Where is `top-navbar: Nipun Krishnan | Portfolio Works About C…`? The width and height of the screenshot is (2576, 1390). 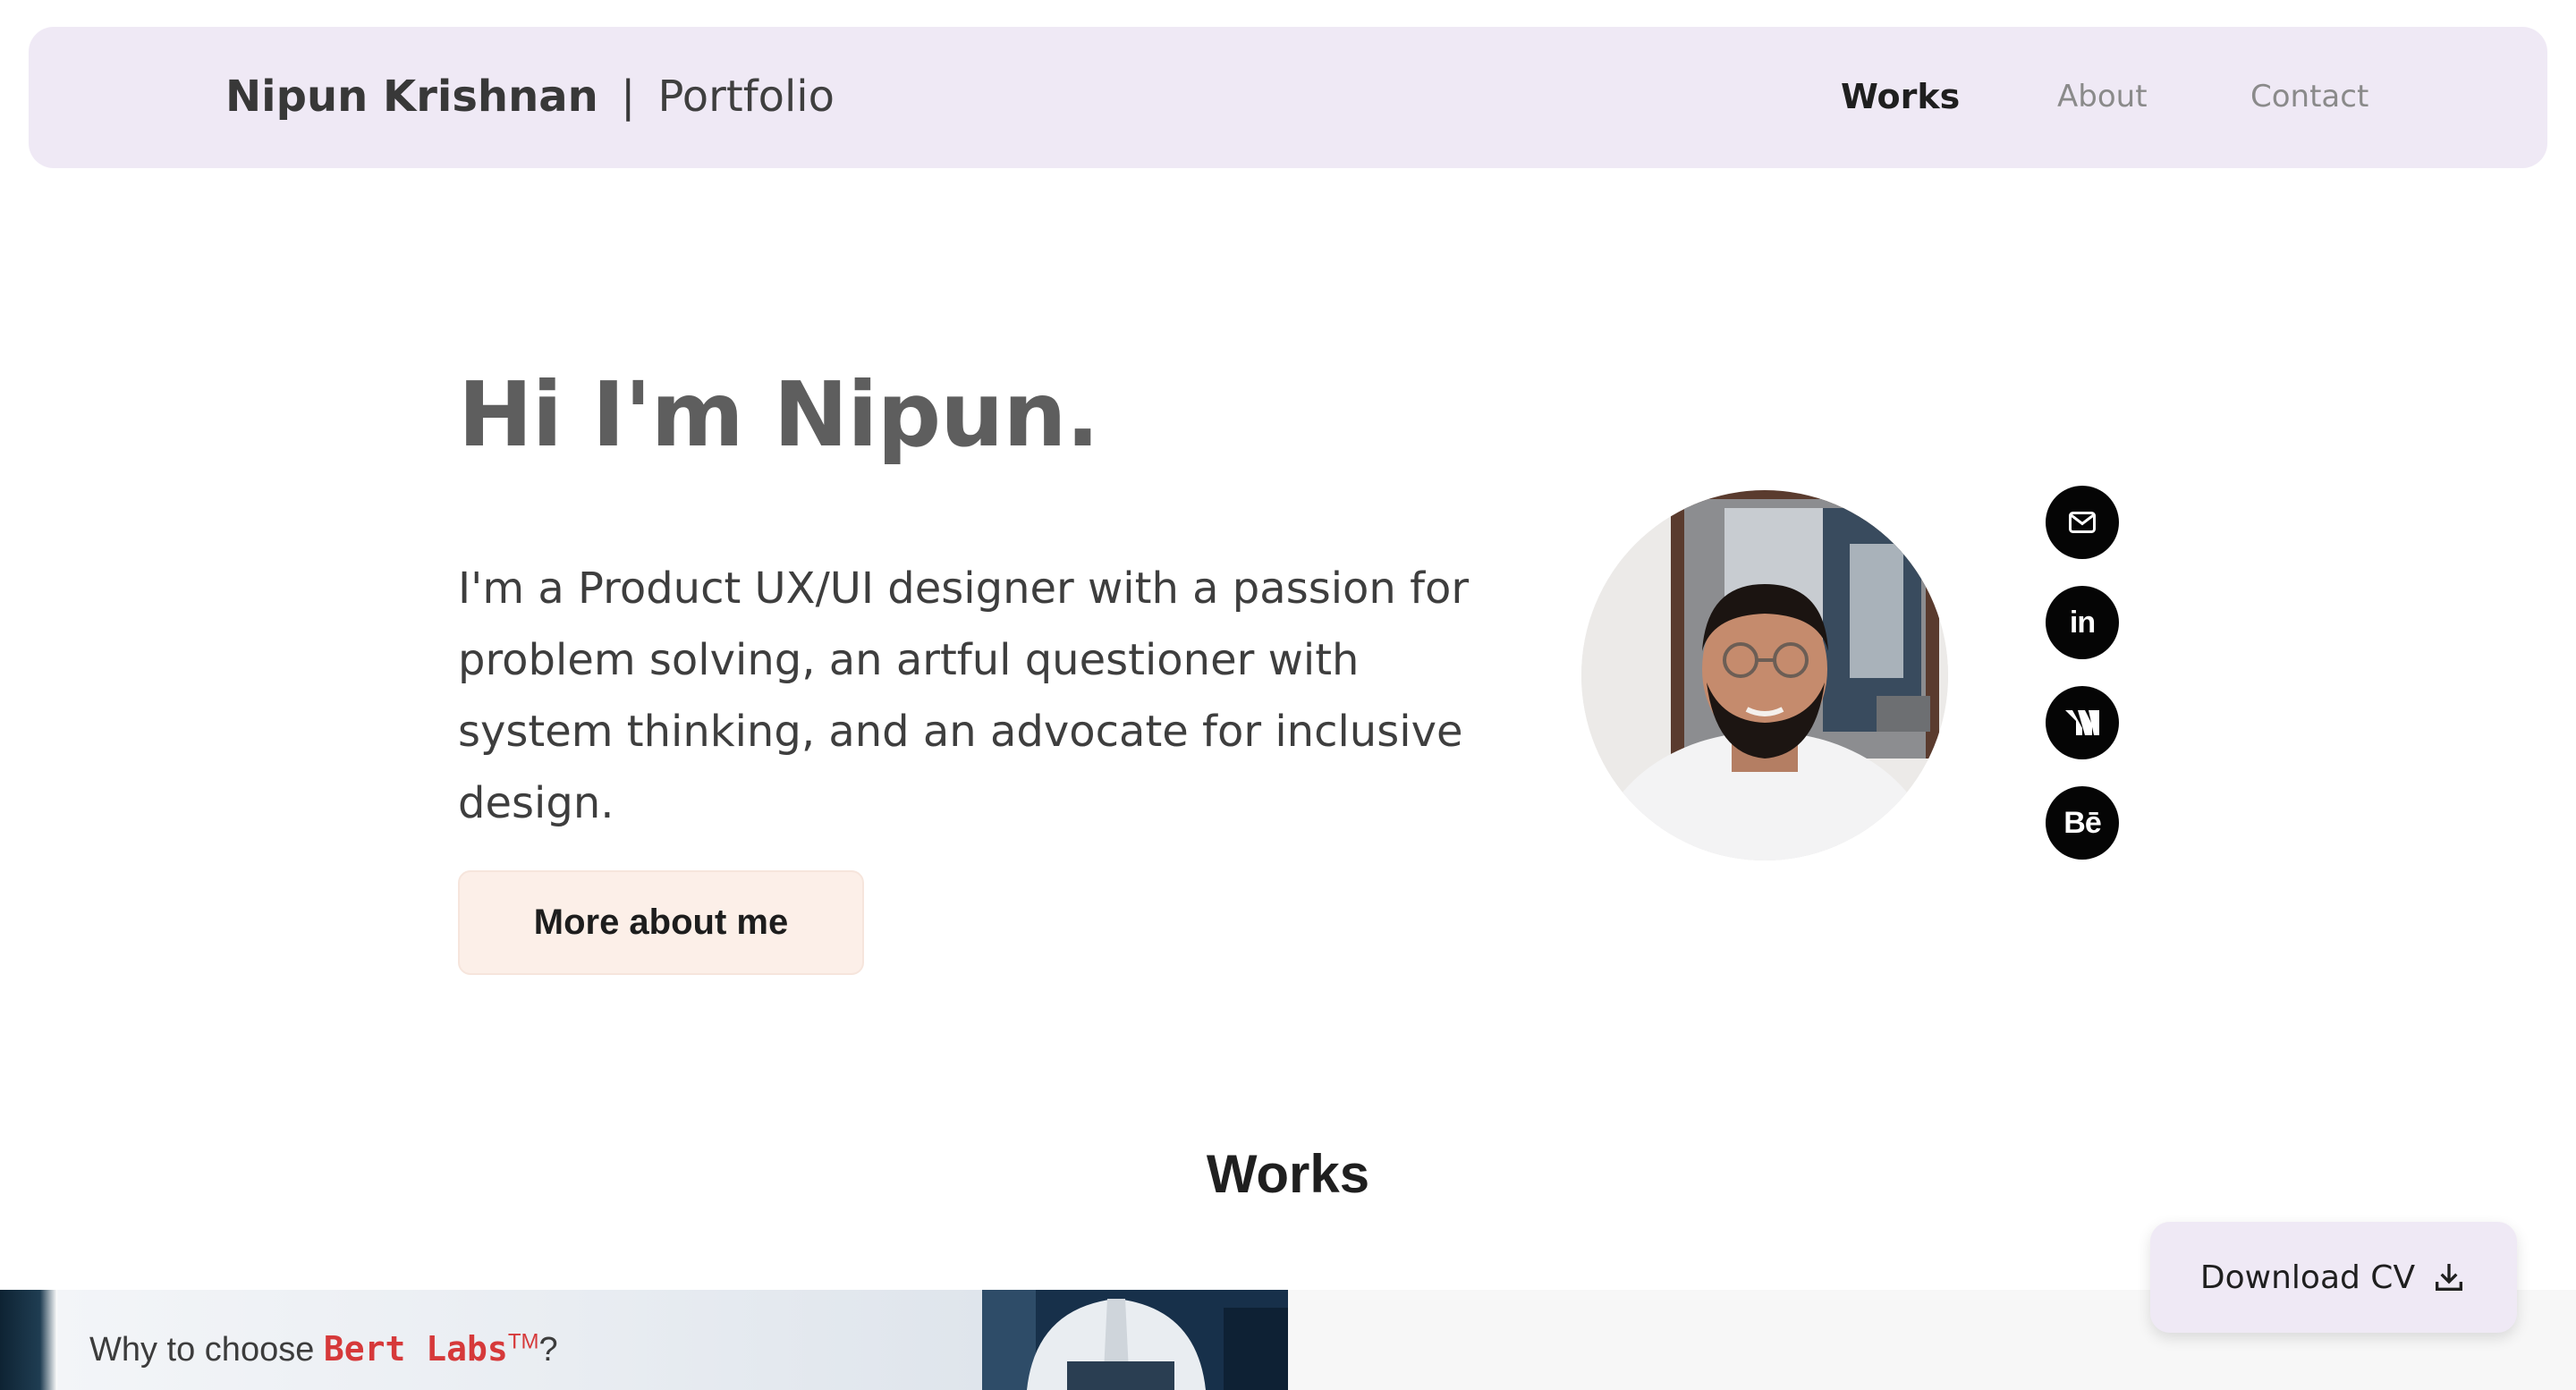 top-navbar: Nipun Krishnan | Portfolio Works About C… is located at coordinates (1288, 97).